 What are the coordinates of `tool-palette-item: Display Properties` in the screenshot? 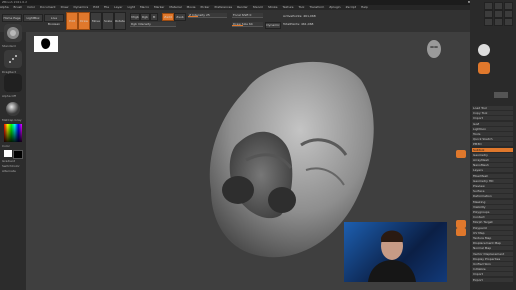 It's located at (492, 258).